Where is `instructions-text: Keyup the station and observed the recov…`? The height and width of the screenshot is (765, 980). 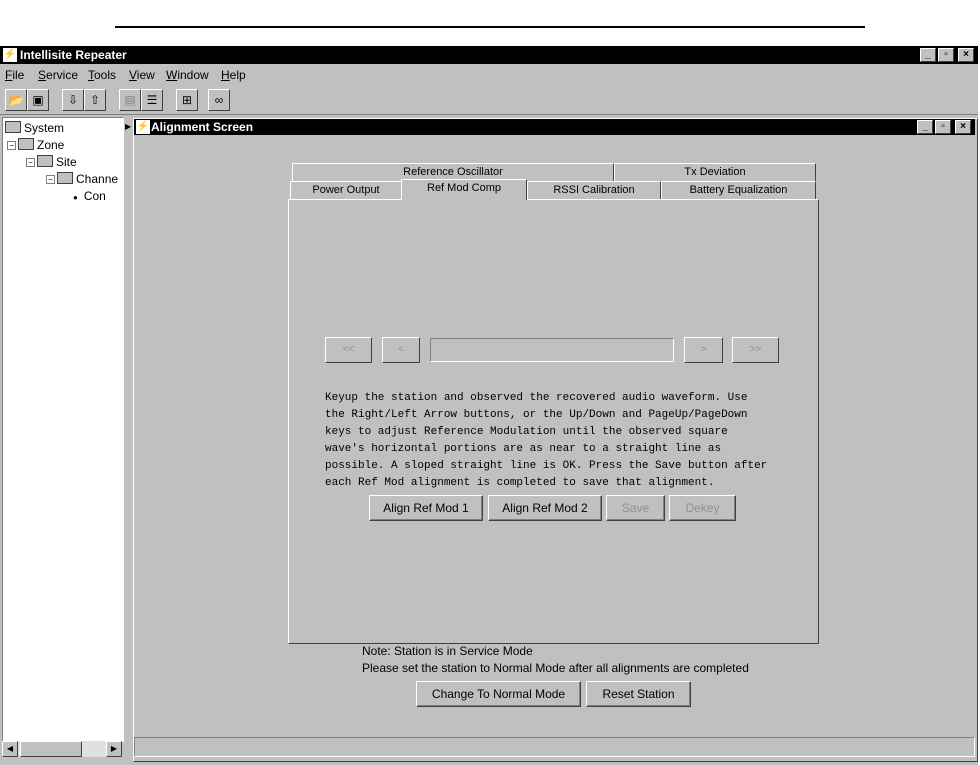
instructions-text: Keyup the station and observed the recov… is located at coordinates (546, 440).